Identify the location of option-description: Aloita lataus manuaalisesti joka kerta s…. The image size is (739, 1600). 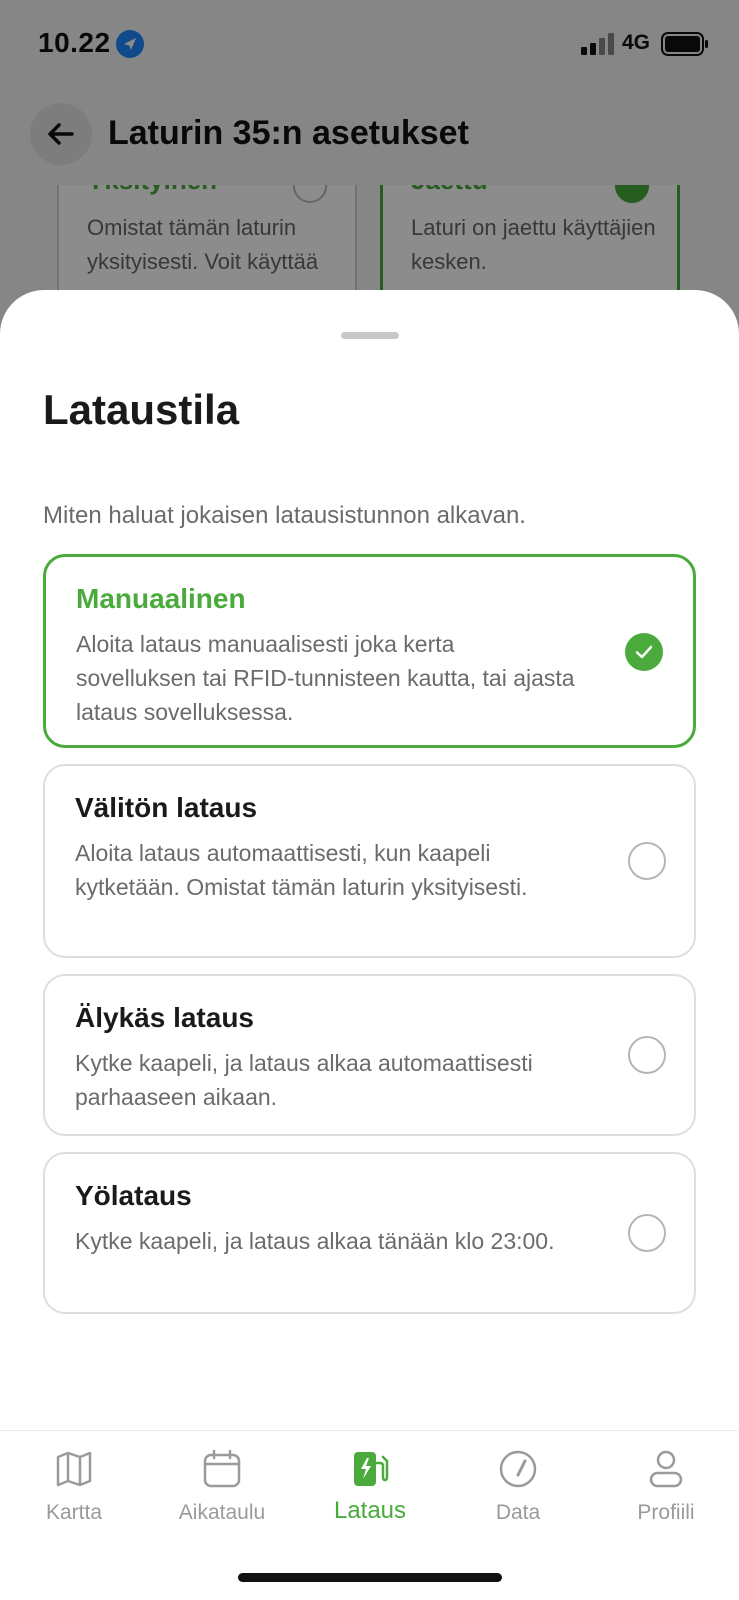
(325, 678).